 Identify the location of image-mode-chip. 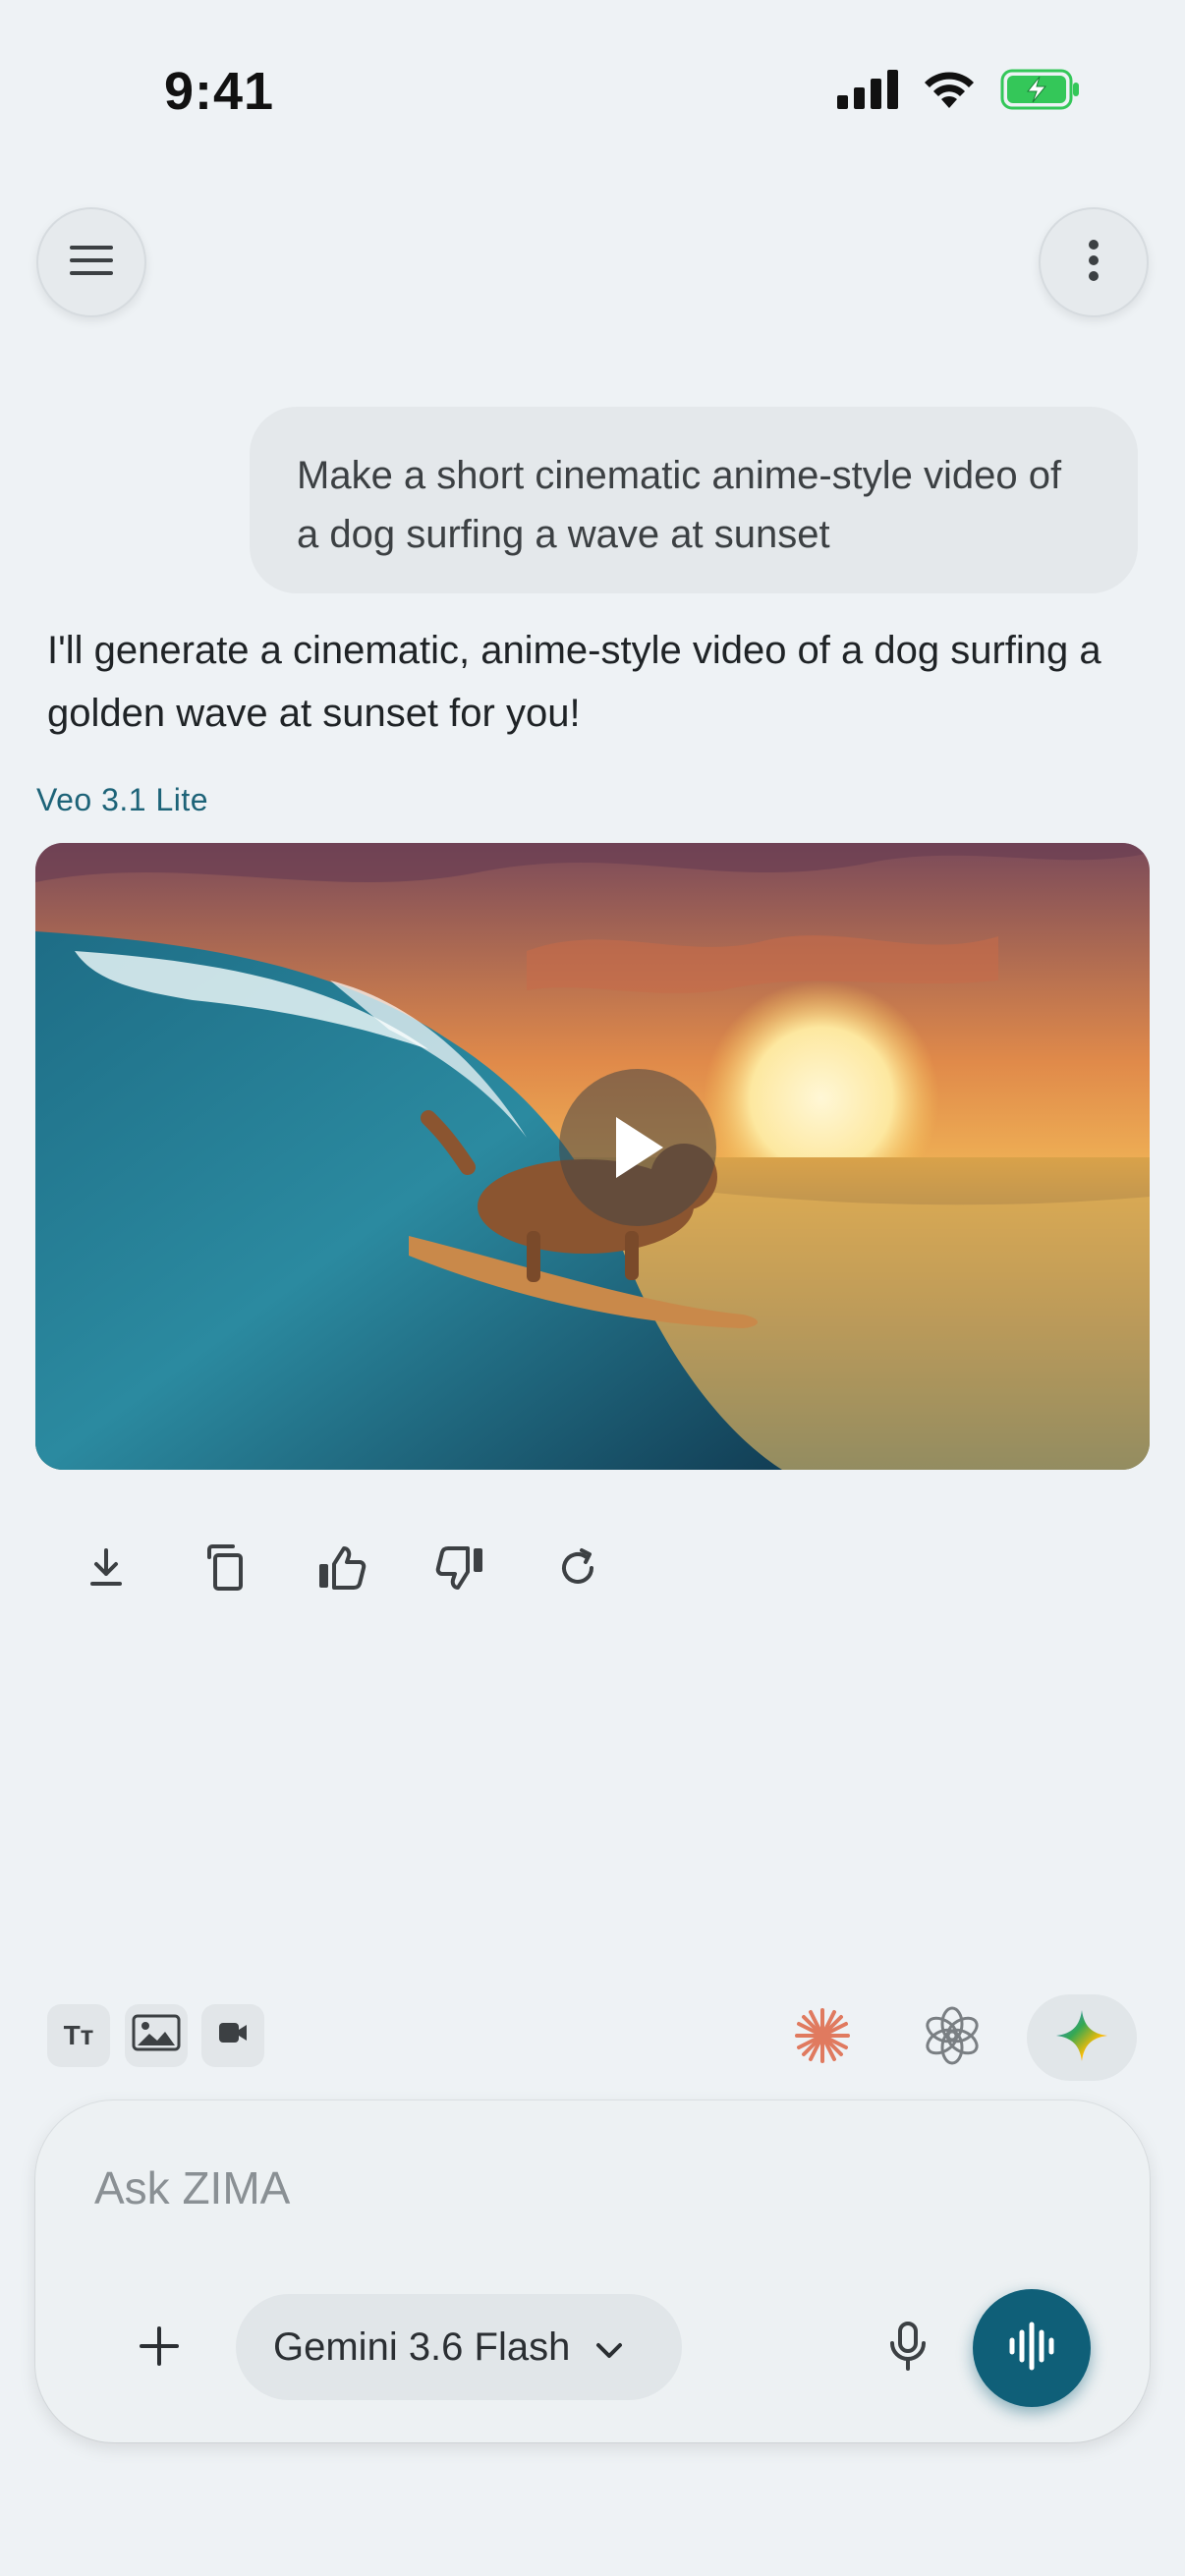
(156, 2035).